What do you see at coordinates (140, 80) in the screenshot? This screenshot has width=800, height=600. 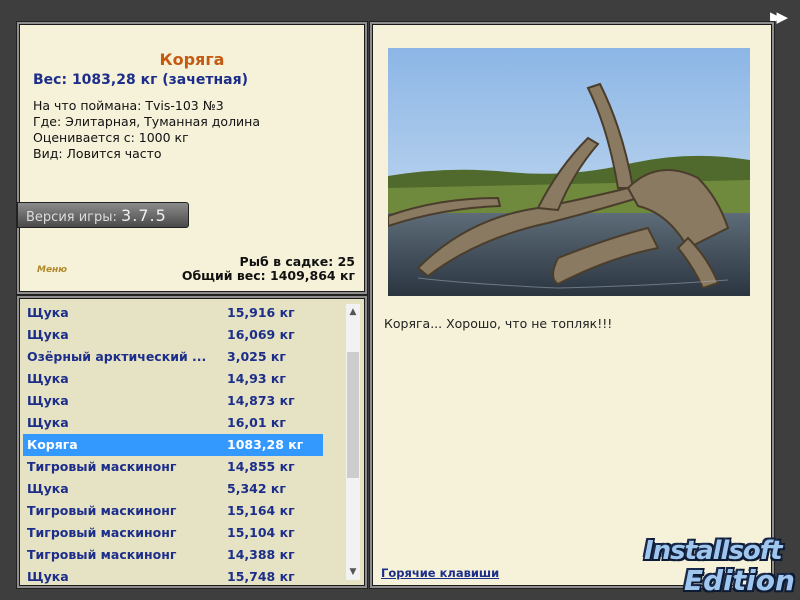 I see `fish-weight: Вес: 1083,28 кг (зачетная)` at bounding box center [140, 80].